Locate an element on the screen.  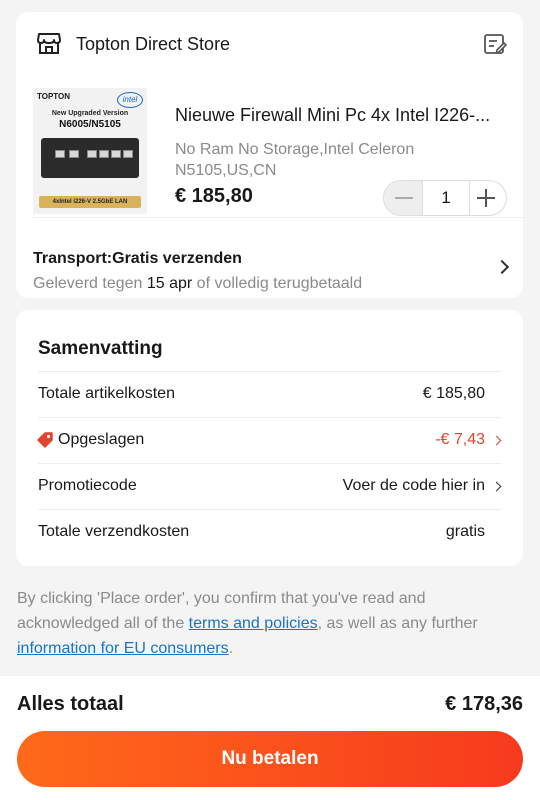
total-value: € 178,36 is located at coordinates (484, 704).